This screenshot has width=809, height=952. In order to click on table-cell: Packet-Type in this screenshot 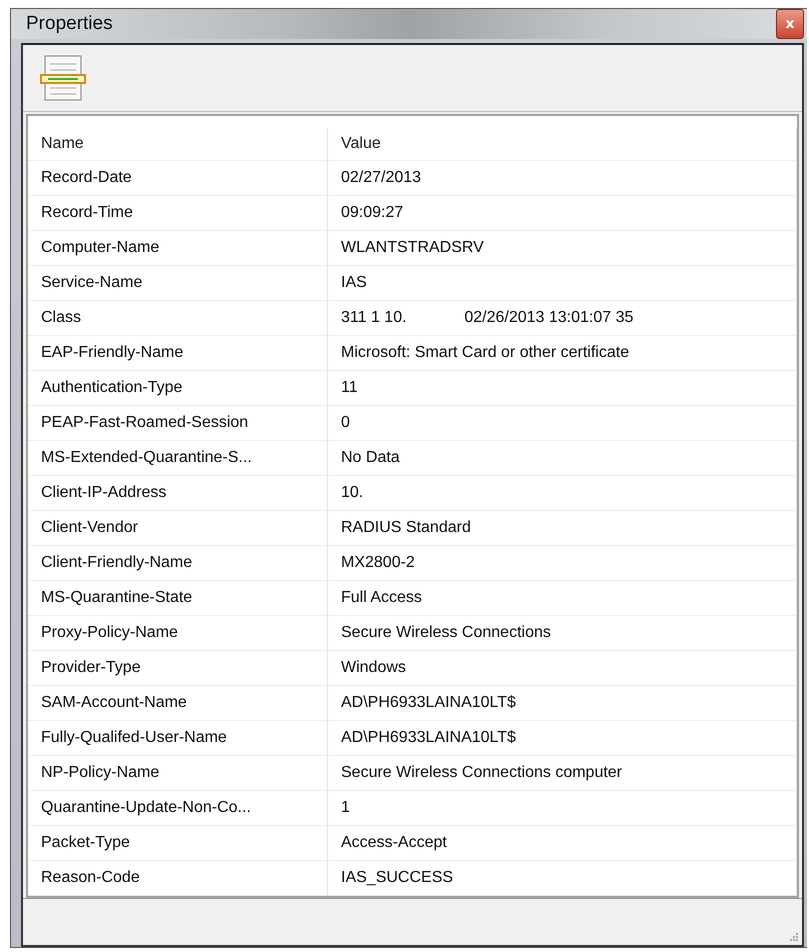, I will do `click(178, 843)`.